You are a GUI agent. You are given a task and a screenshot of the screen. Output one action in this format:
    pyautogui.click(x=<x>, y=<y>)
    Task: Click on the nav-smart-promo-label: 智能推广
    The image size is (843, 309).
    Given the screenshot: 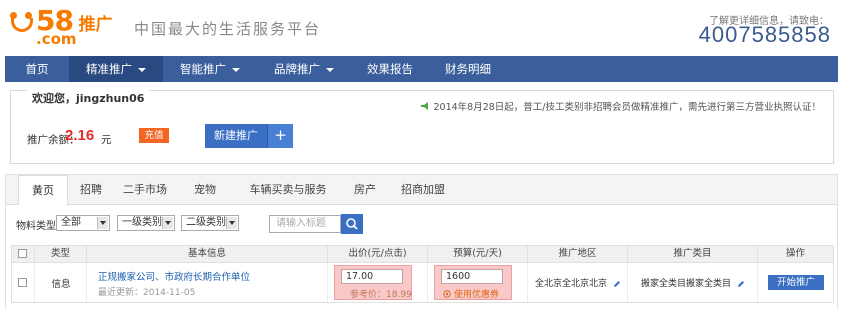 What is the action you would take?
    pyautogui.click(x=203, y=69)
    